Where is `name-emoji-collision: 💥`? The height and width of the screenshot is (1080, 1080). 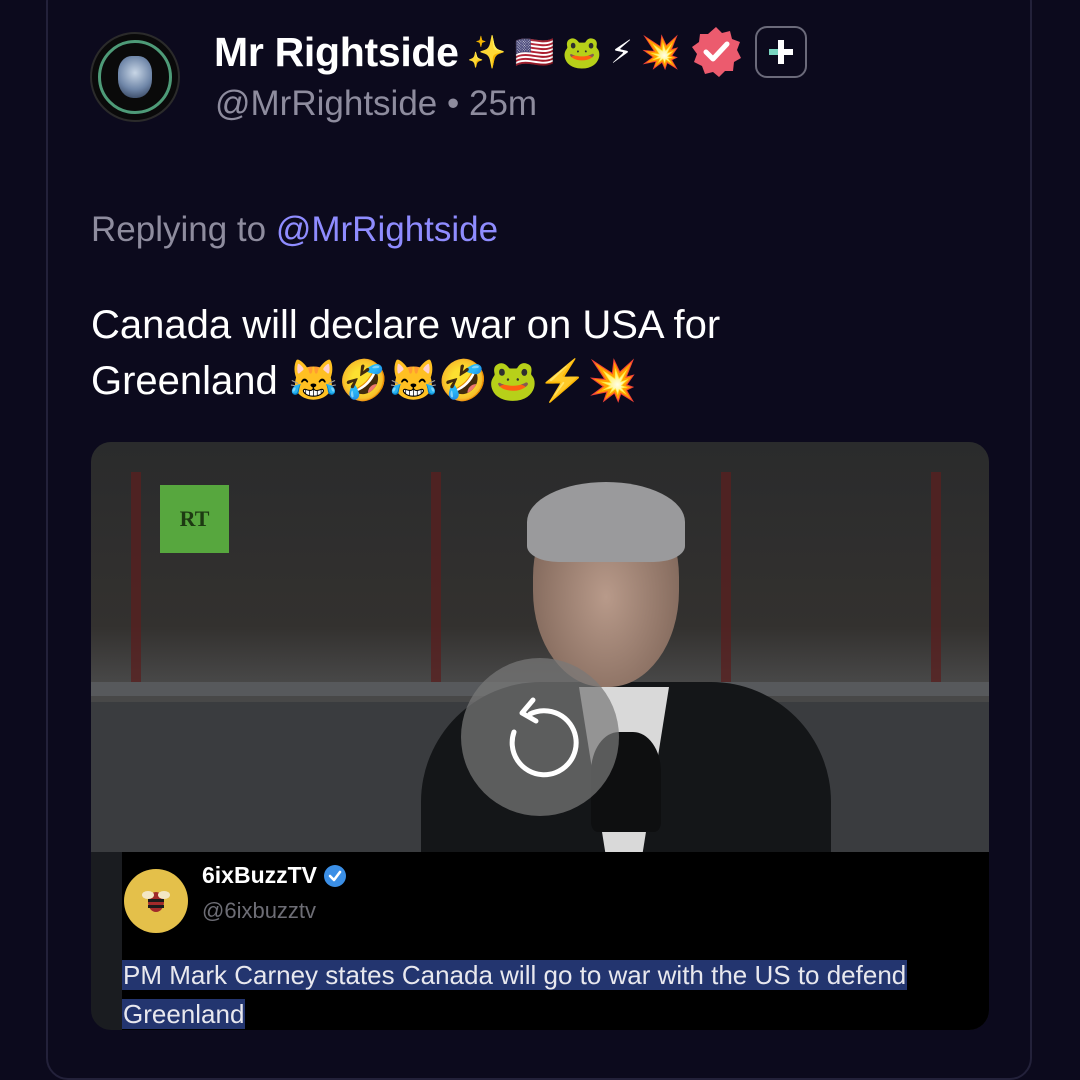
name-emoji-collision: 💥 is located at coordinates (660, 52).